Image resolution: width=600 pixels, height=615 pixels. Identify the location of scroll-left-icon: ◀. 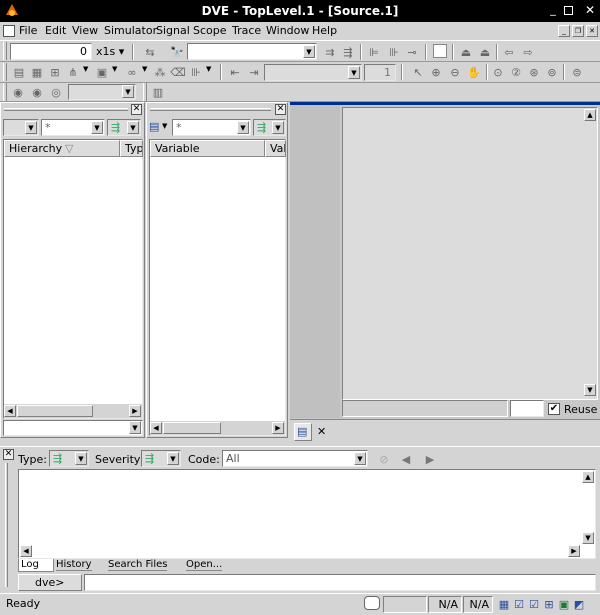
(156, 428).